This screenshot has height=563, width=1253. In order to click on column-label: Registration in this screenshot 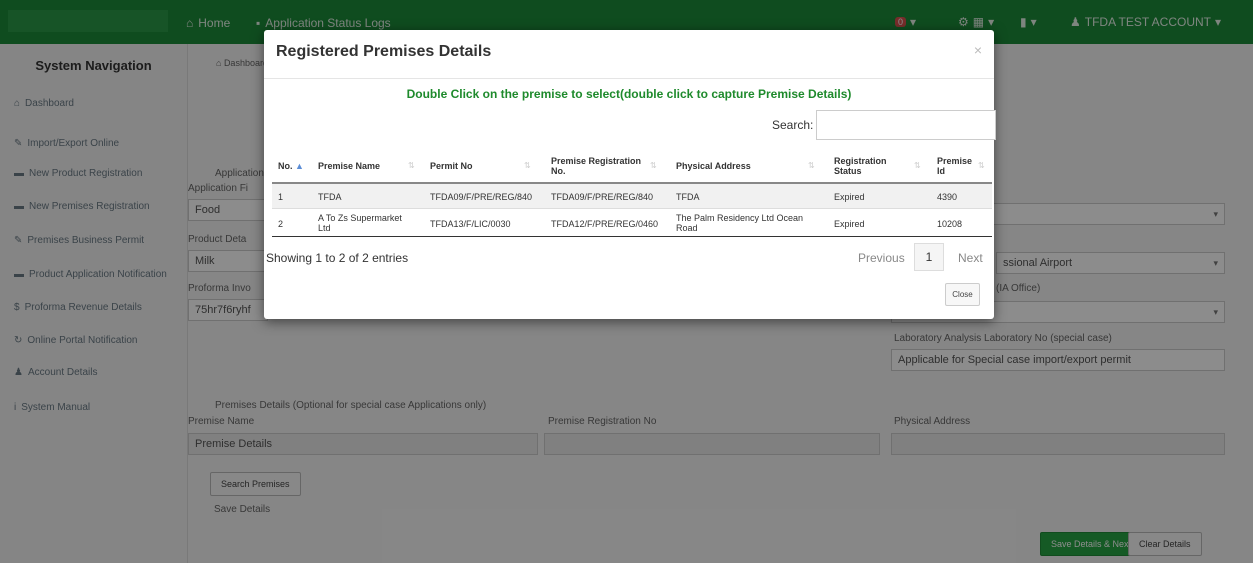, I will do `click(860, 161)`.